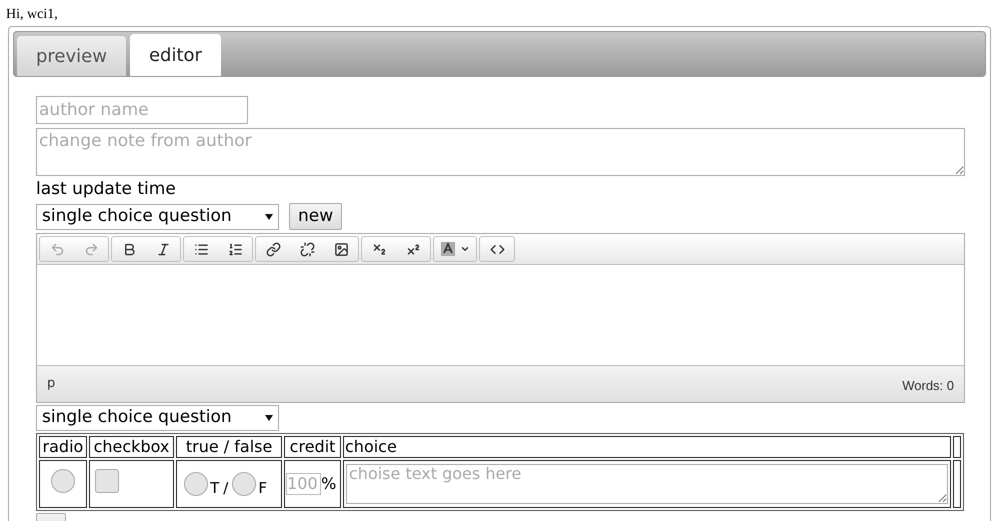 This screenshot has height=521, width=994. Describe the element at coordinates (273, 249) in the screenshot. I see `link-icon` at that location.